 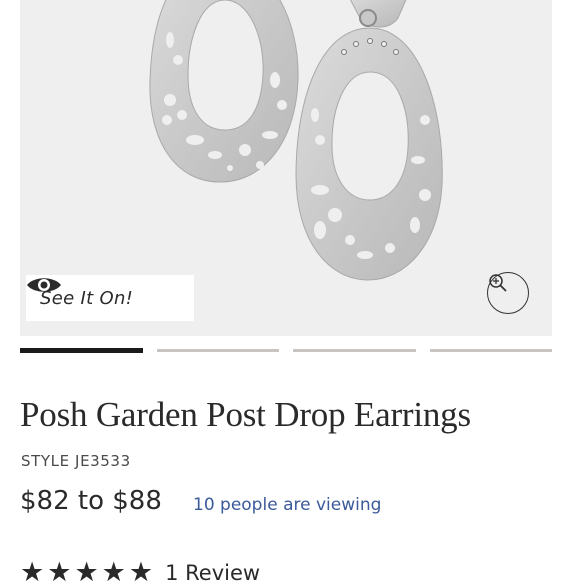 What do you see at coordinates (286, 351) in the screenshot?
I see `gallery-indicators` at bounding box center [286, 351].